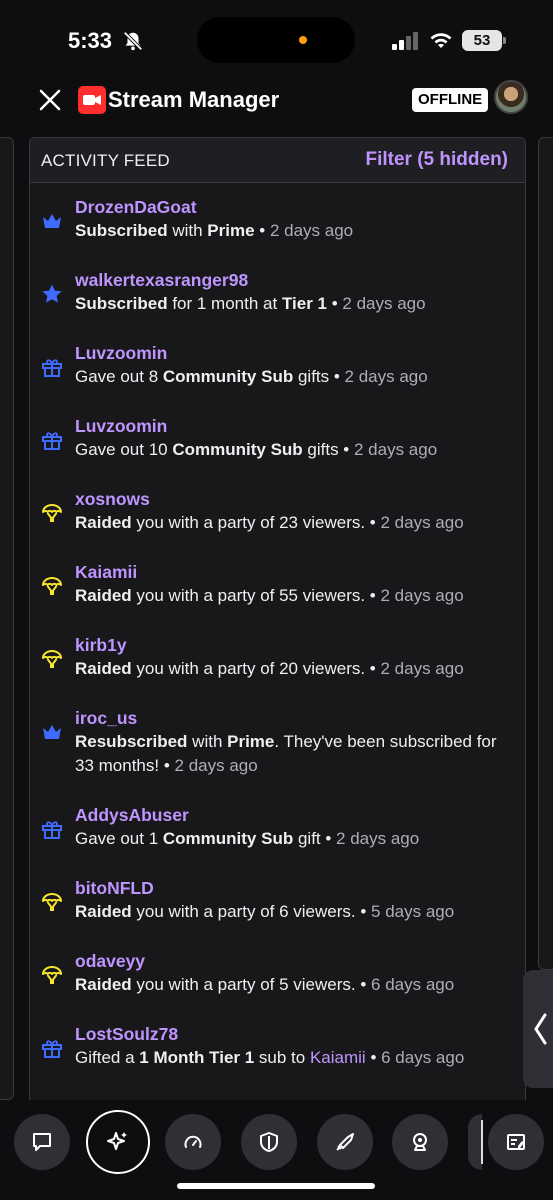 This screenshot has height=1200, width=553. I want to click on avatar, so click(511, 97).